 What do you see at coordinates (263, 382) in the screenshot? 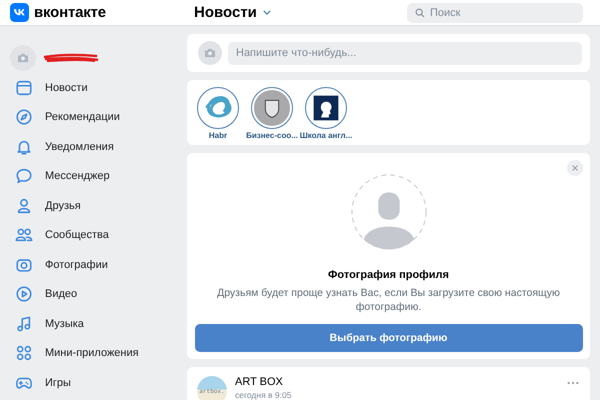
I see `post-author: ART BOX` at bounding box center [263, 382].